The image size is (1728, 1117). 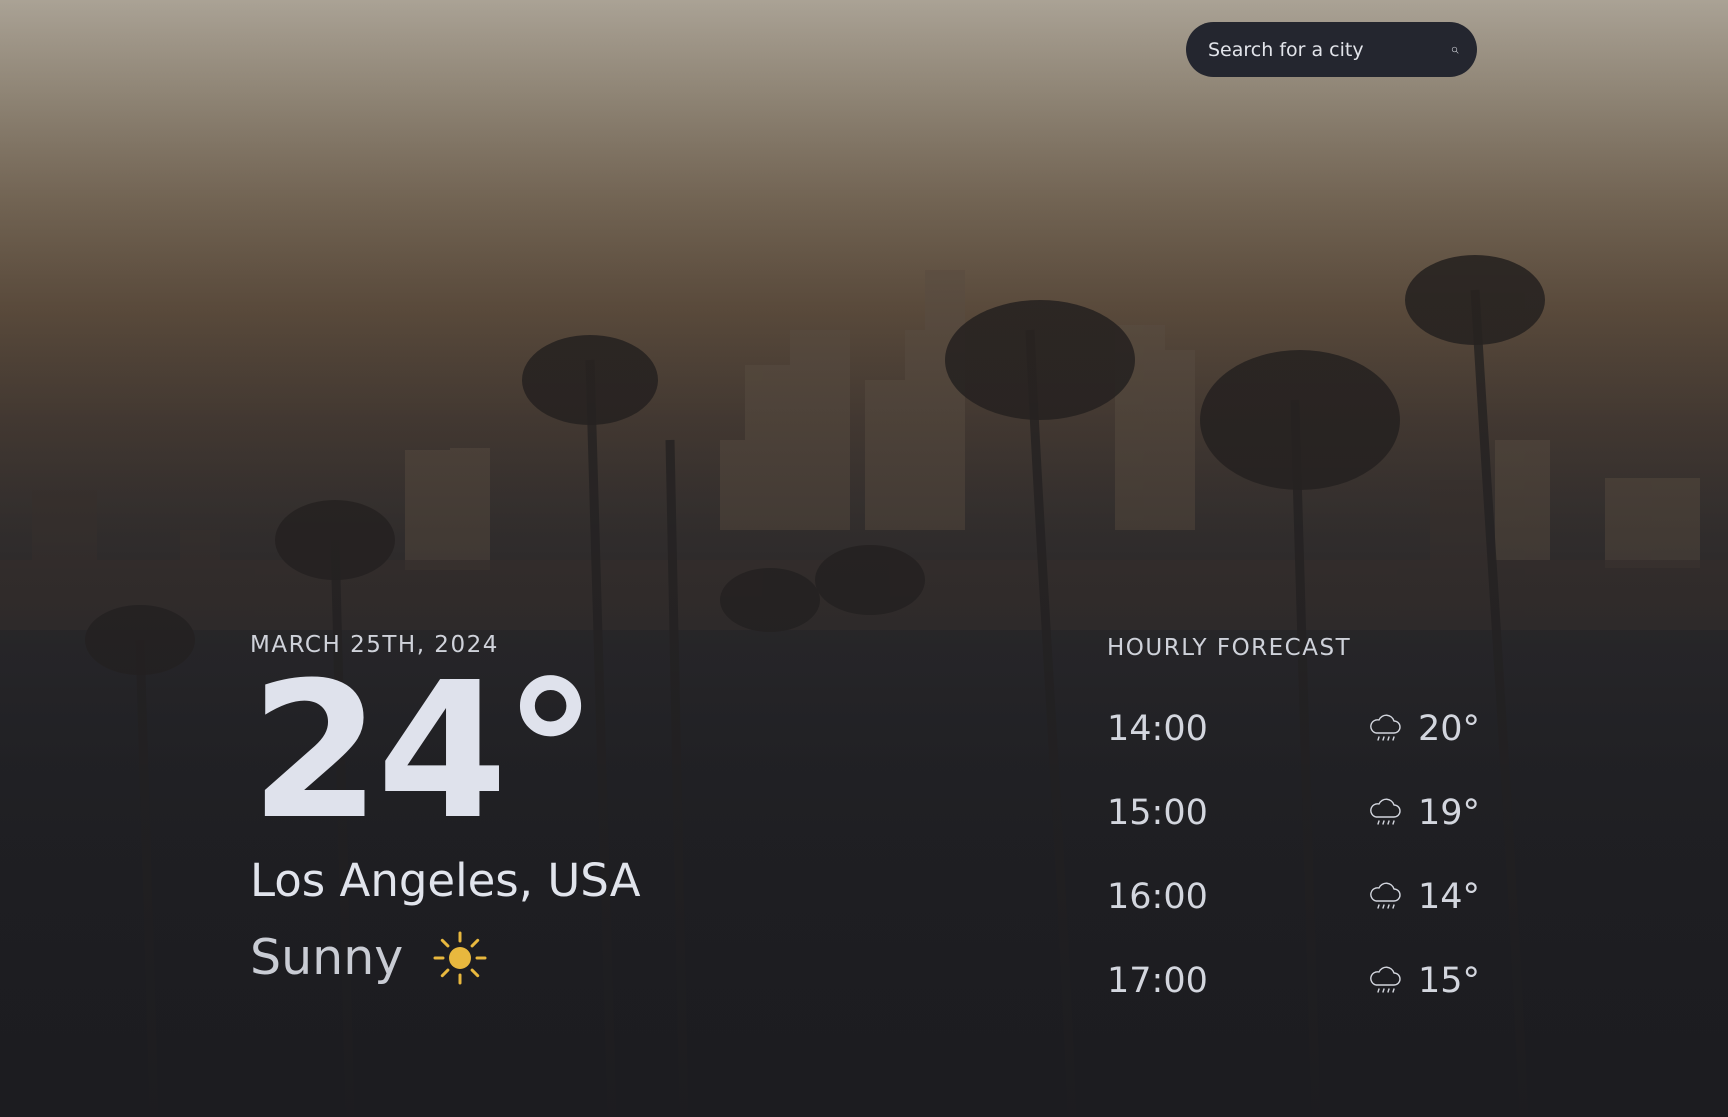 I want to click on forecast-value: 19°, so click(x=1424, y=813).